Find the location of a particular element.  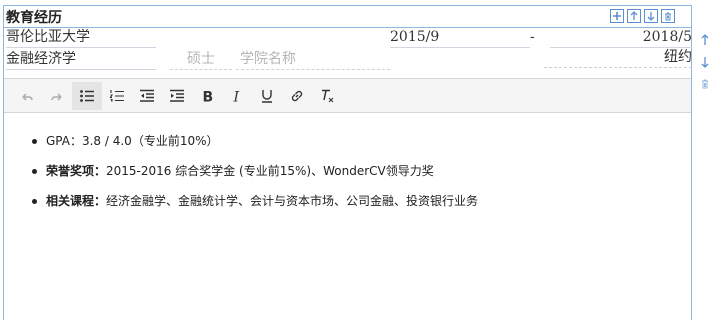

list-item: GPA：3.8 / 4.0（专业前10%） is located at coordinates (361, 143).